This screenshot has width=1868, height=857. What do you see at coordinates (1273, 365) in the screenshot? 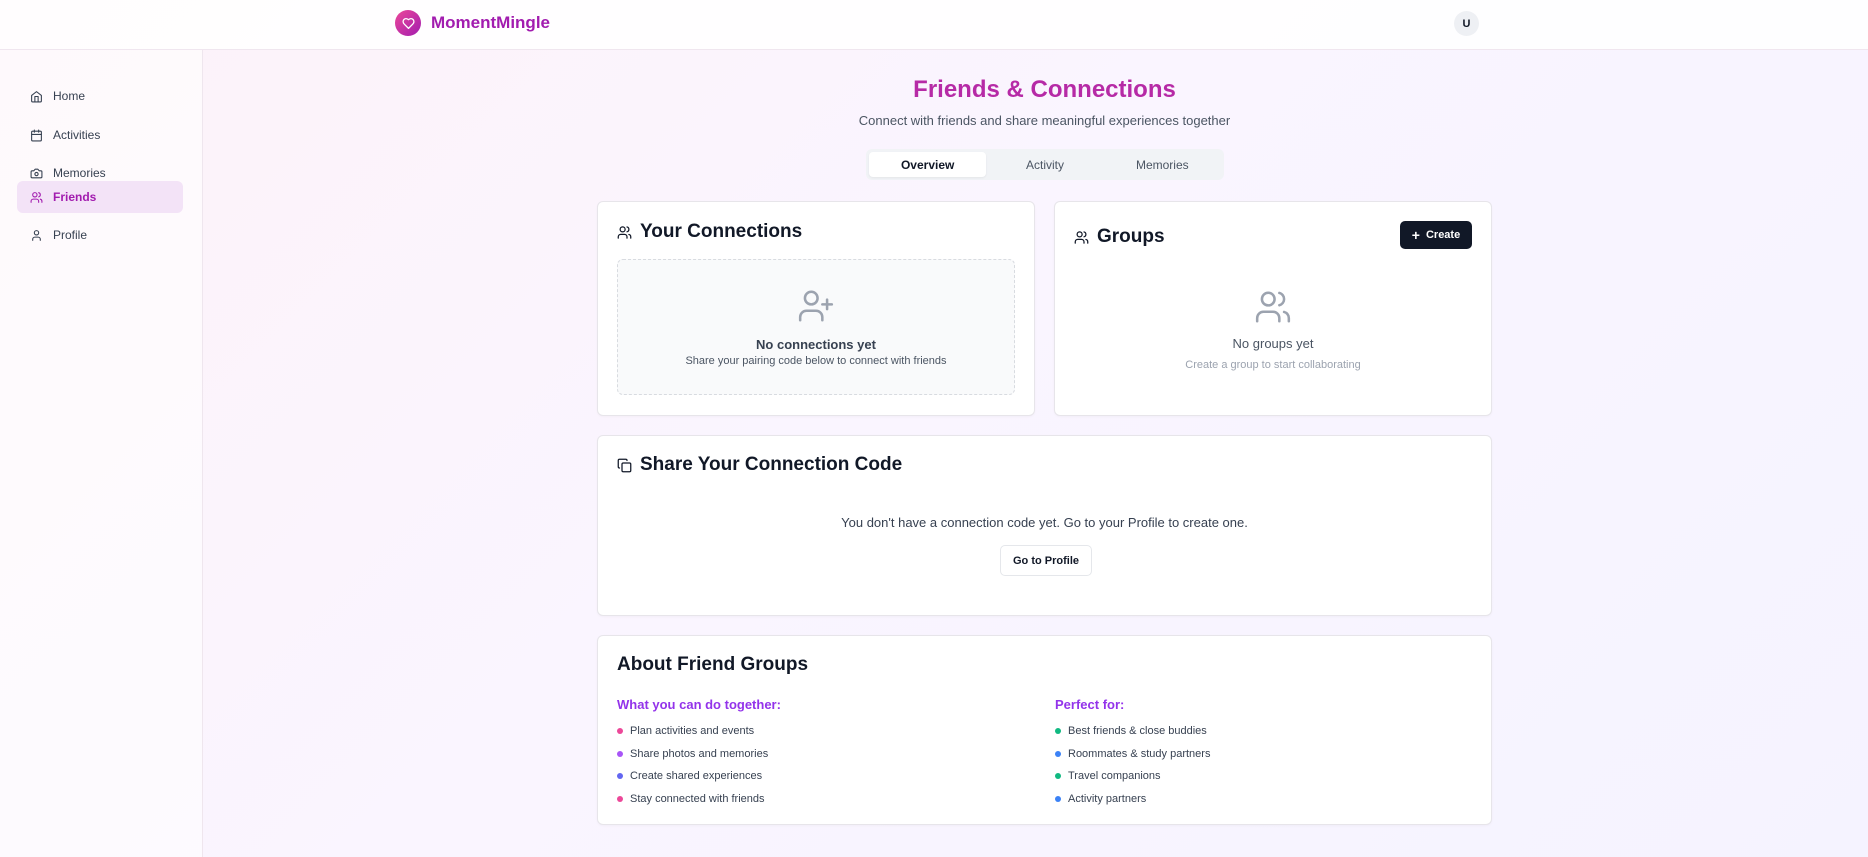
I see `groups-empty-subtitle: Create a group to start collaborating` at bounding box center [1273, 365].